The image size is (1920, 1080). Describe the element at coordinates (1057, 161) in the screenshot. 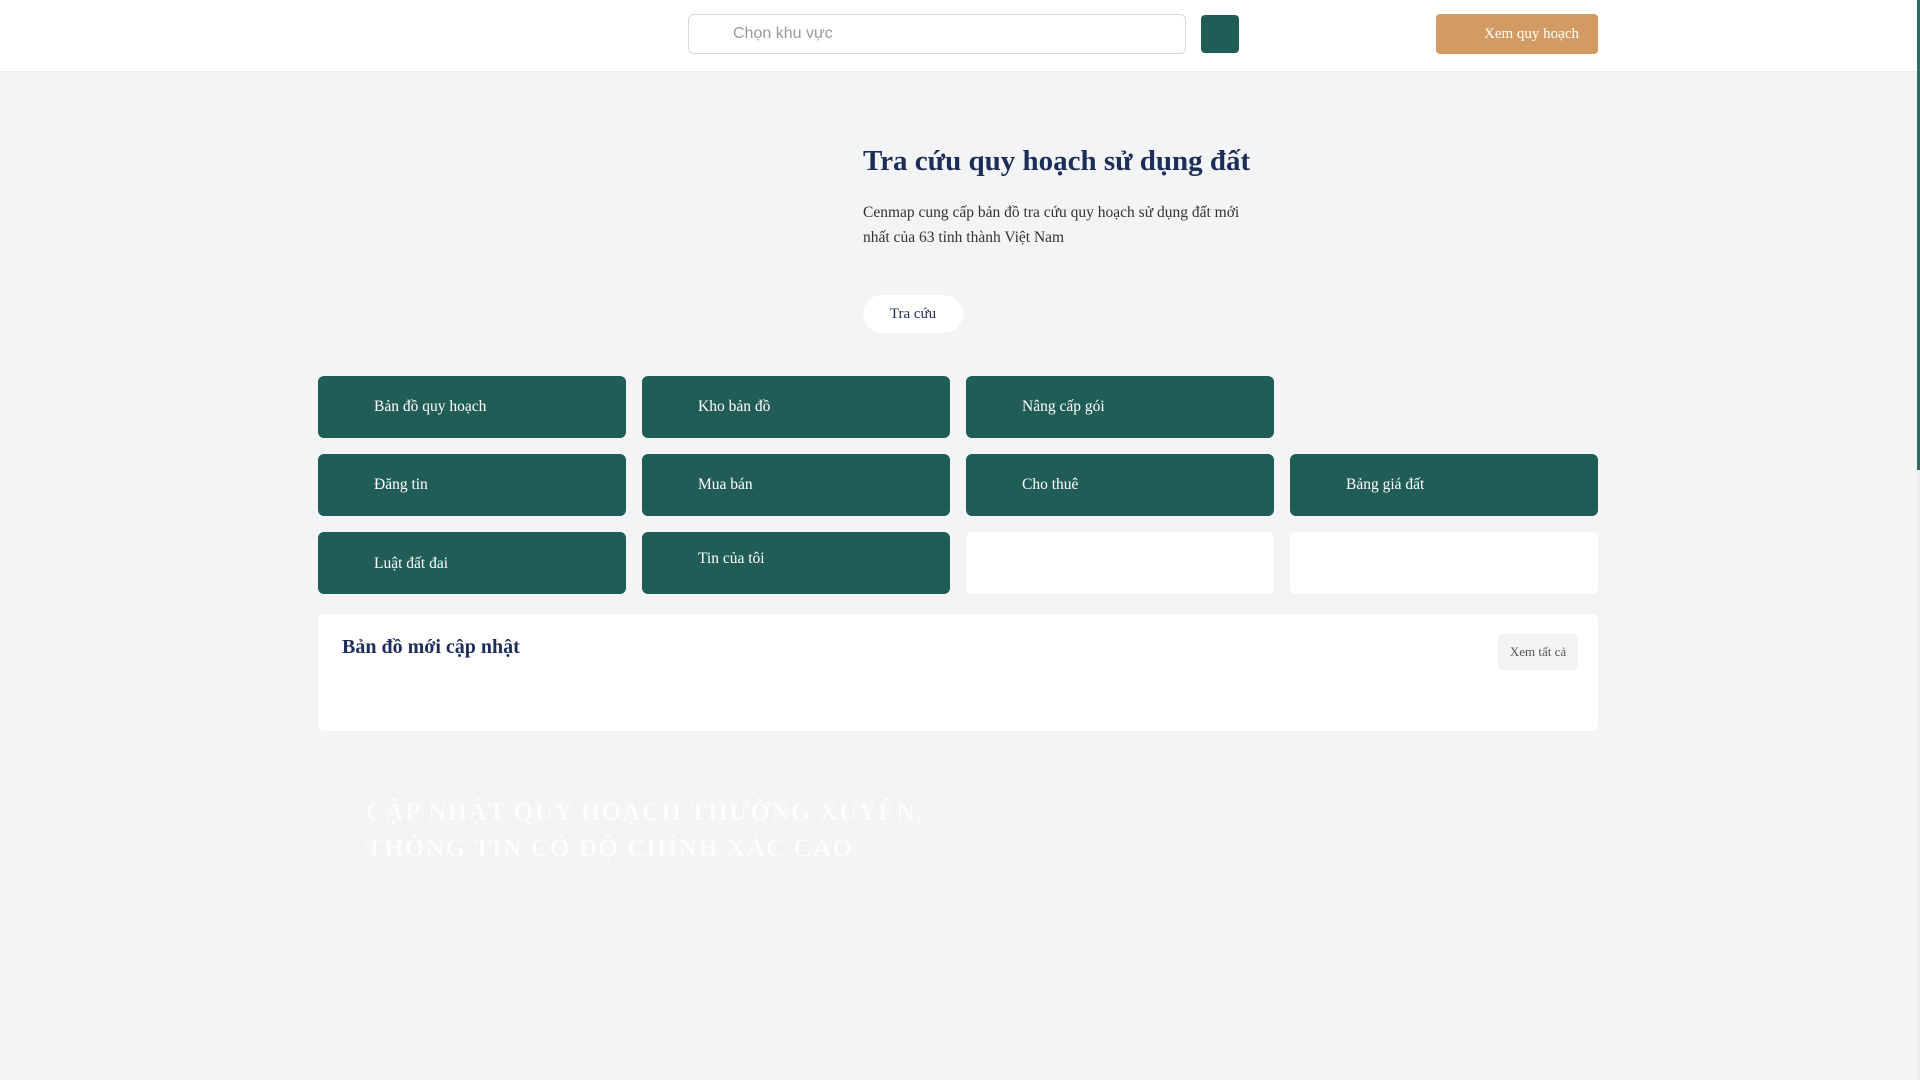

I see `page-title: Tra cứu quy hoạch sử dụng đất` at that location.